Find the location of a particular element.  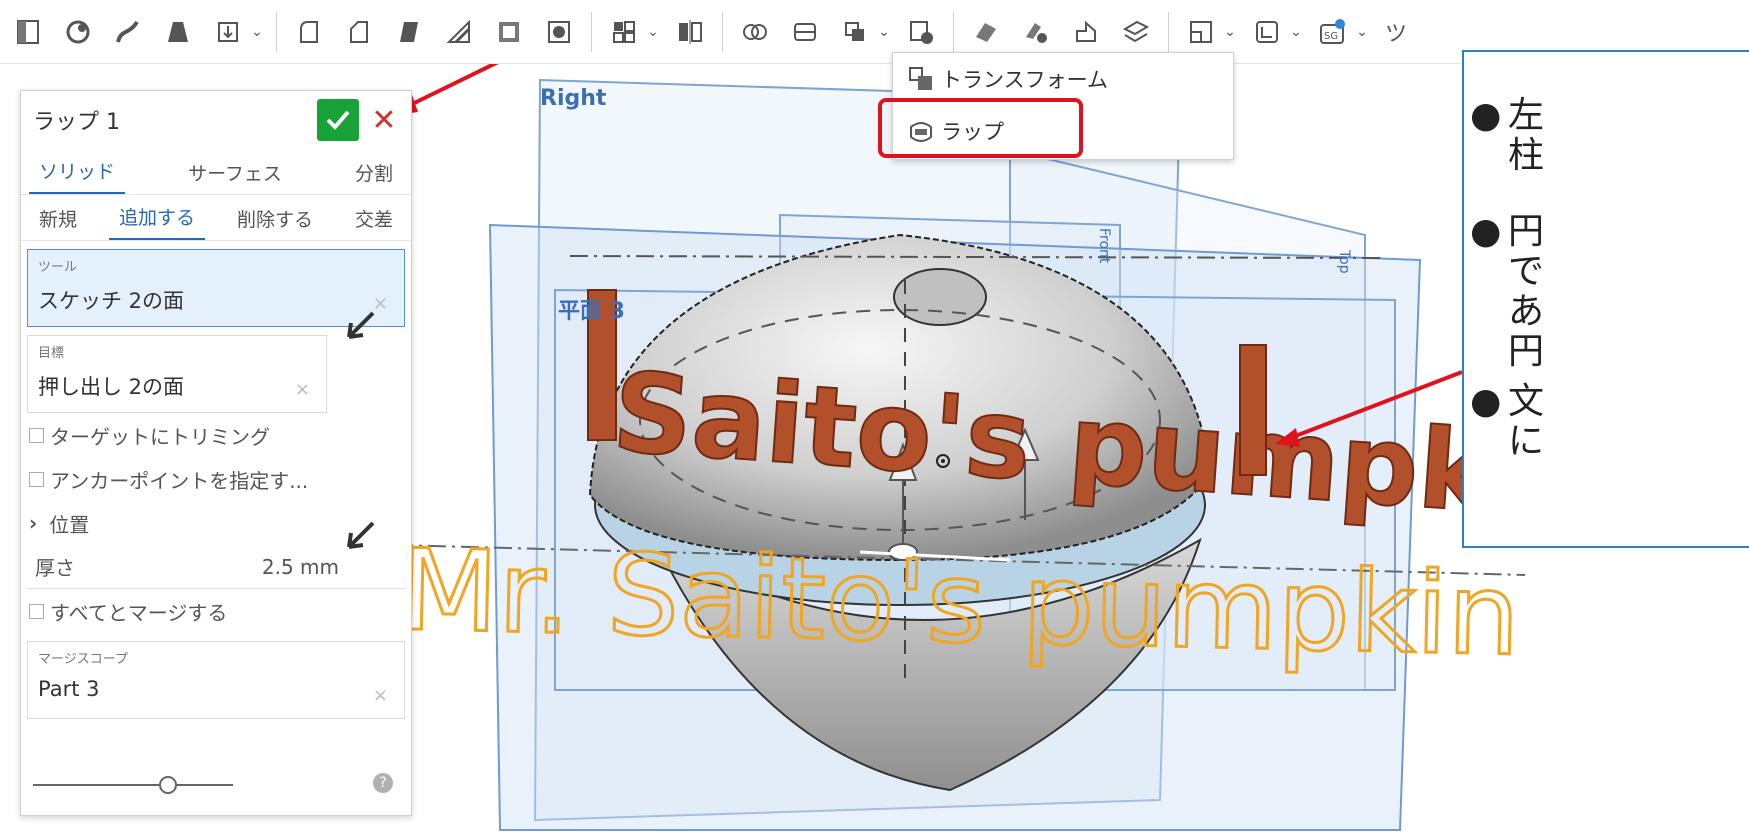

shell-icon is located at coordinates (509, 32).